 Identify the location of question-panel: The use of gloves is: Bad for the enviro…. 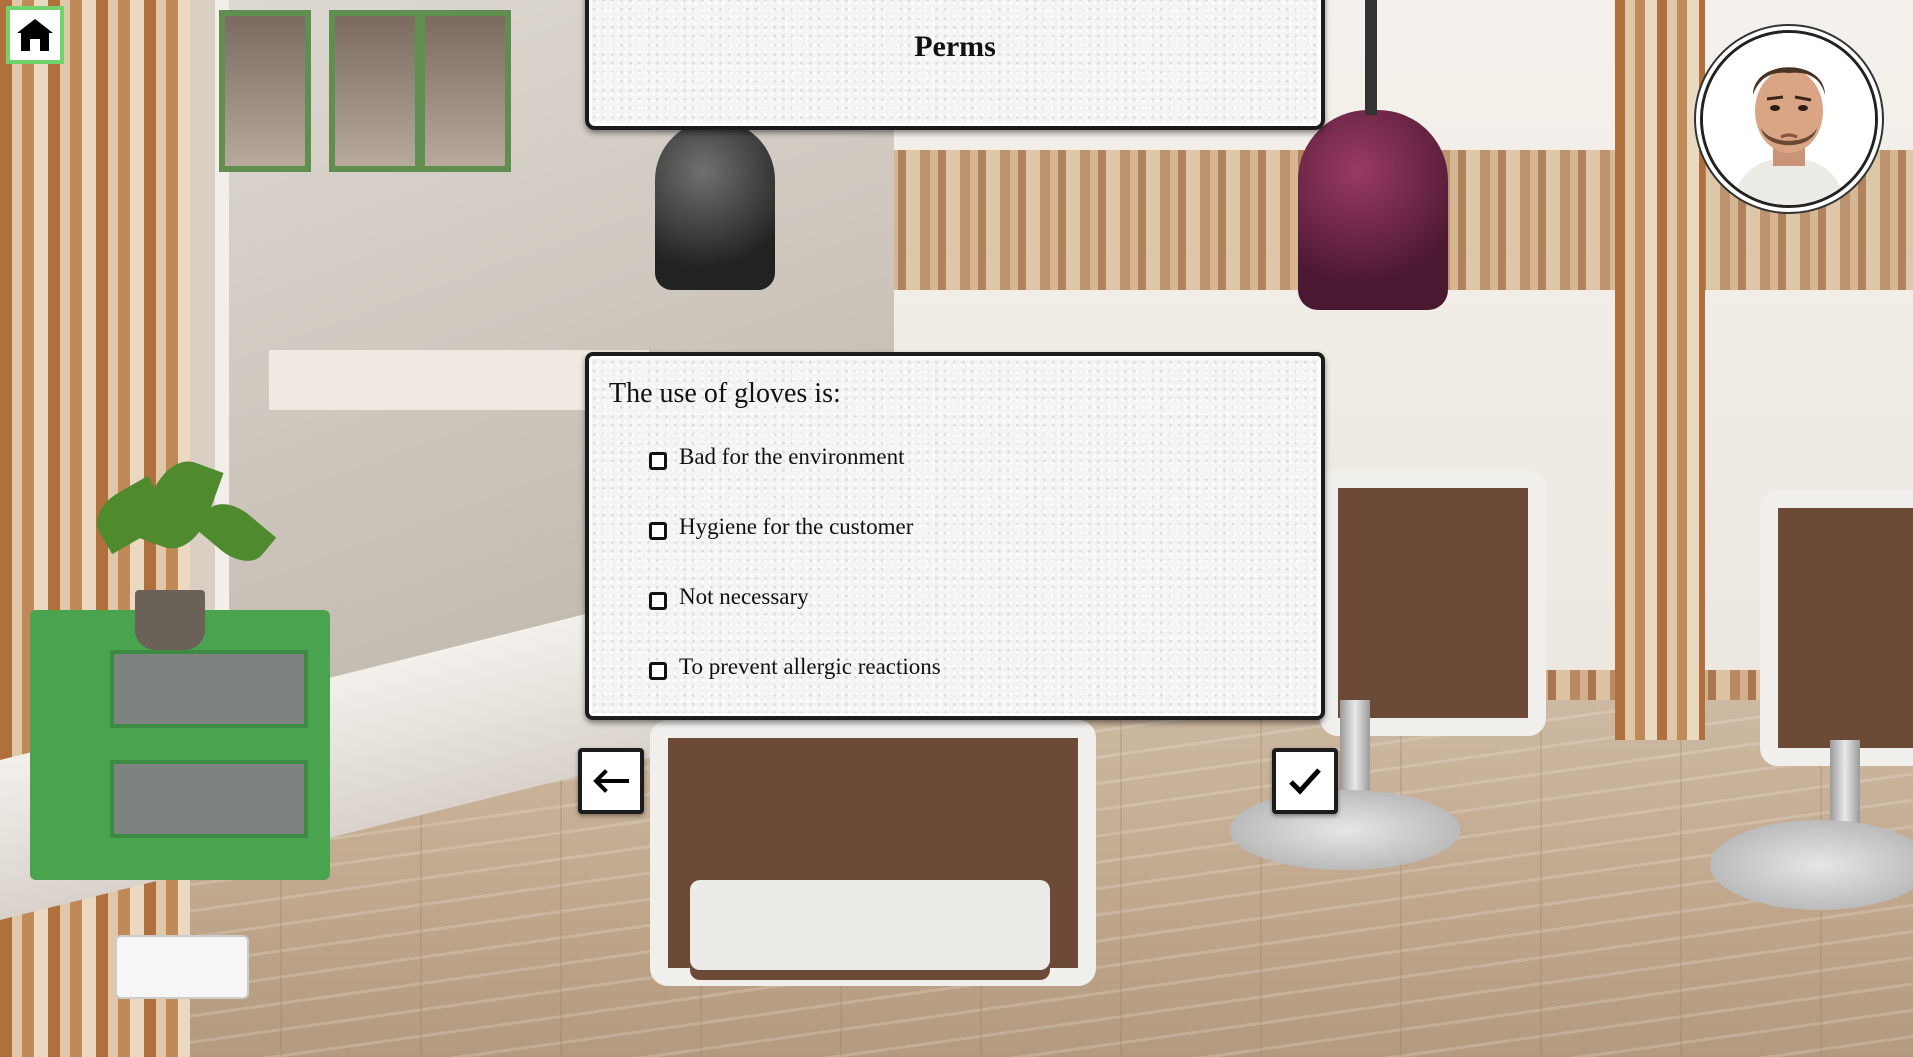
(955, 536).